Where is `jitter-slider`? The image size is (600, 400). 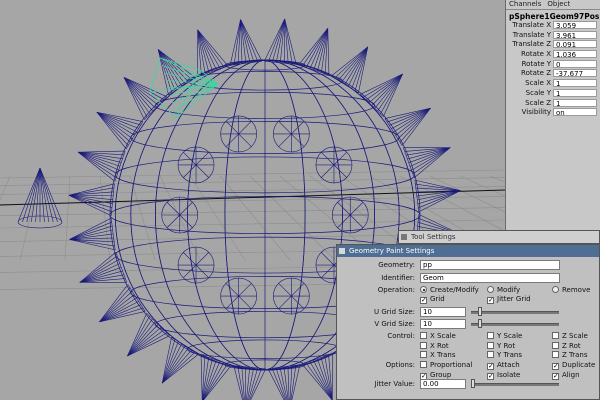 jitter-slider is located at coordinates (515, 384).